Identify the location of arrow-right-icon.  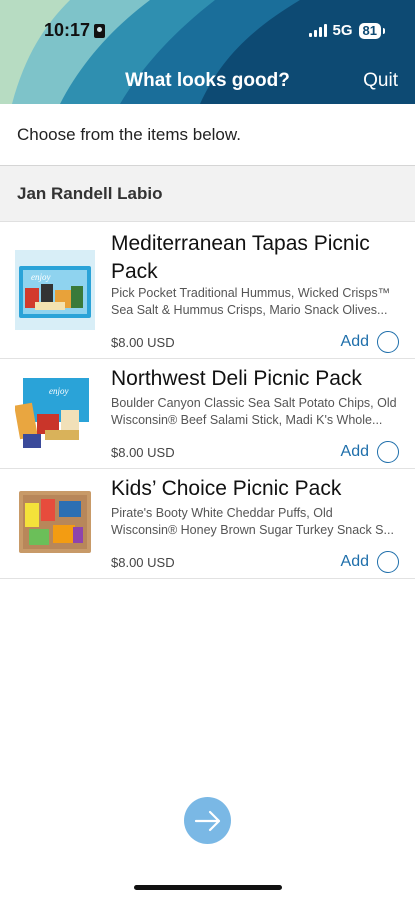
(207, 820).